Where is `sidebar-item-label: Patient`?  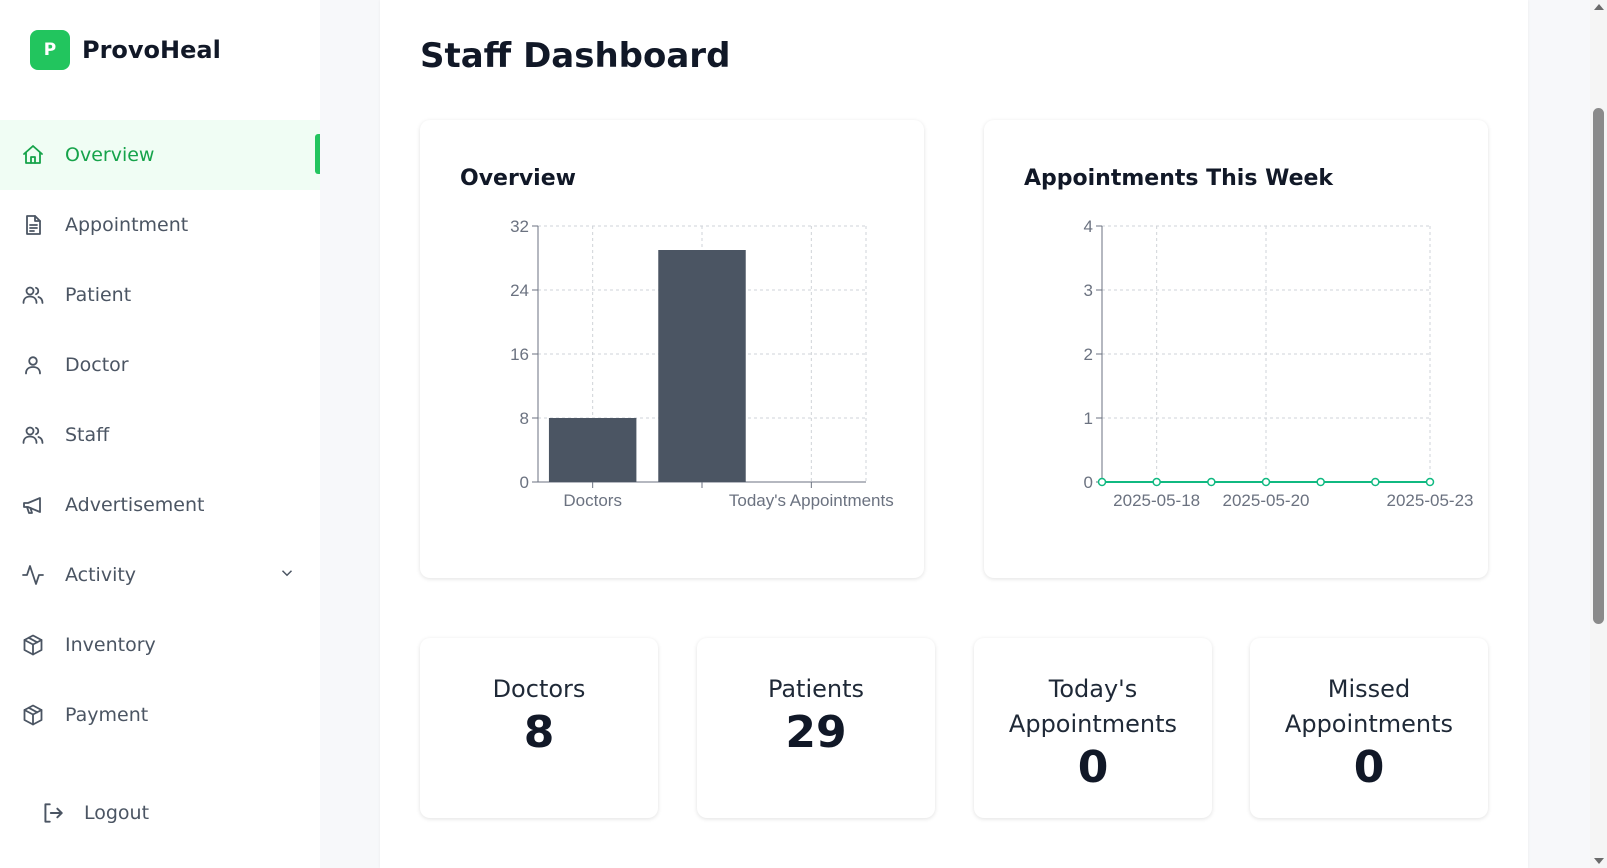 sidebar-item-label: Patient is located at coordinates (98, 295).